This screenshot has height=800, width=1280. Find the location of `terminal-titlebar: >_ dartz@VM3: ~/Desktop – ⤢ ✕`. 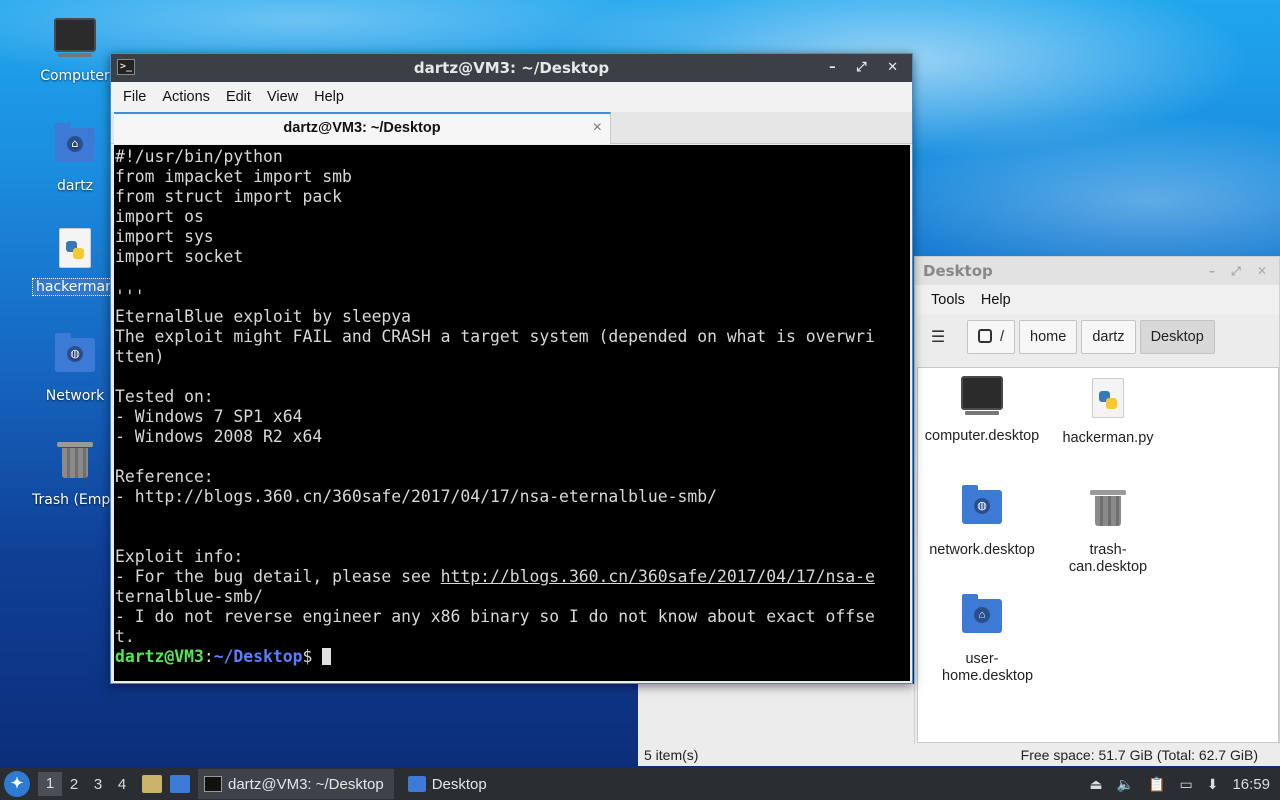

terminal-titlebar: >_ dartz@VM3: ~/Desktop – ⤢ ✕ is located at coordinates (511, 68).